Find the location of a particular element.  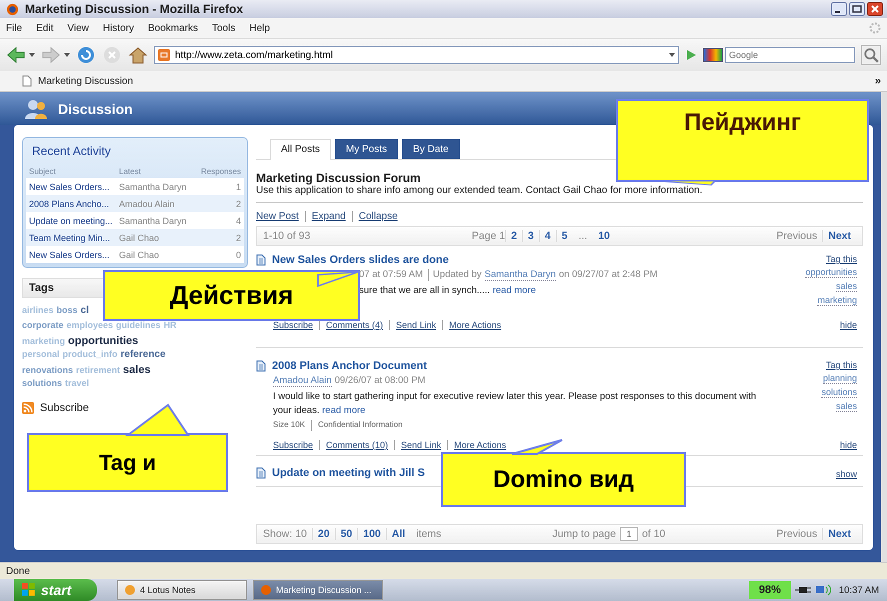

current-page: Page 1 is located at coordinates (489, 236).